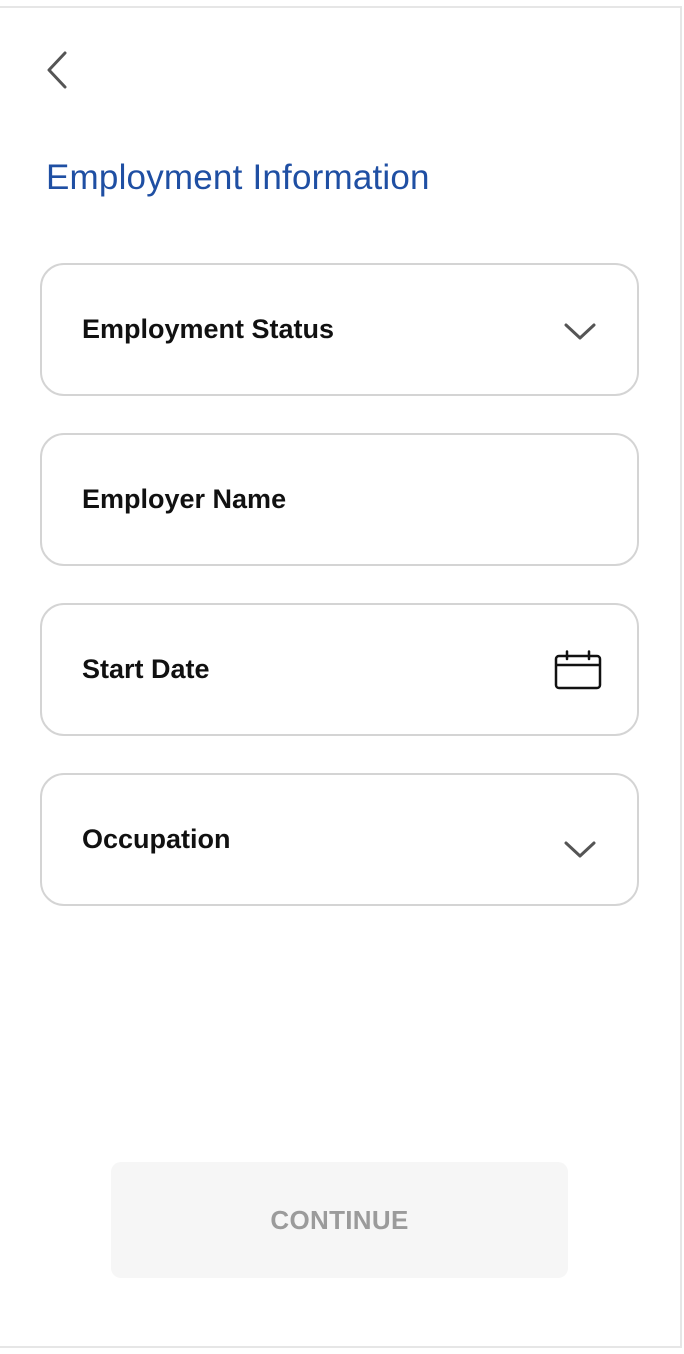 This screenshot has height=1354, width=684. Describe the element at coordinates (339, 669) in the screenshot. I see `start-date-field: Start Date` at that location.